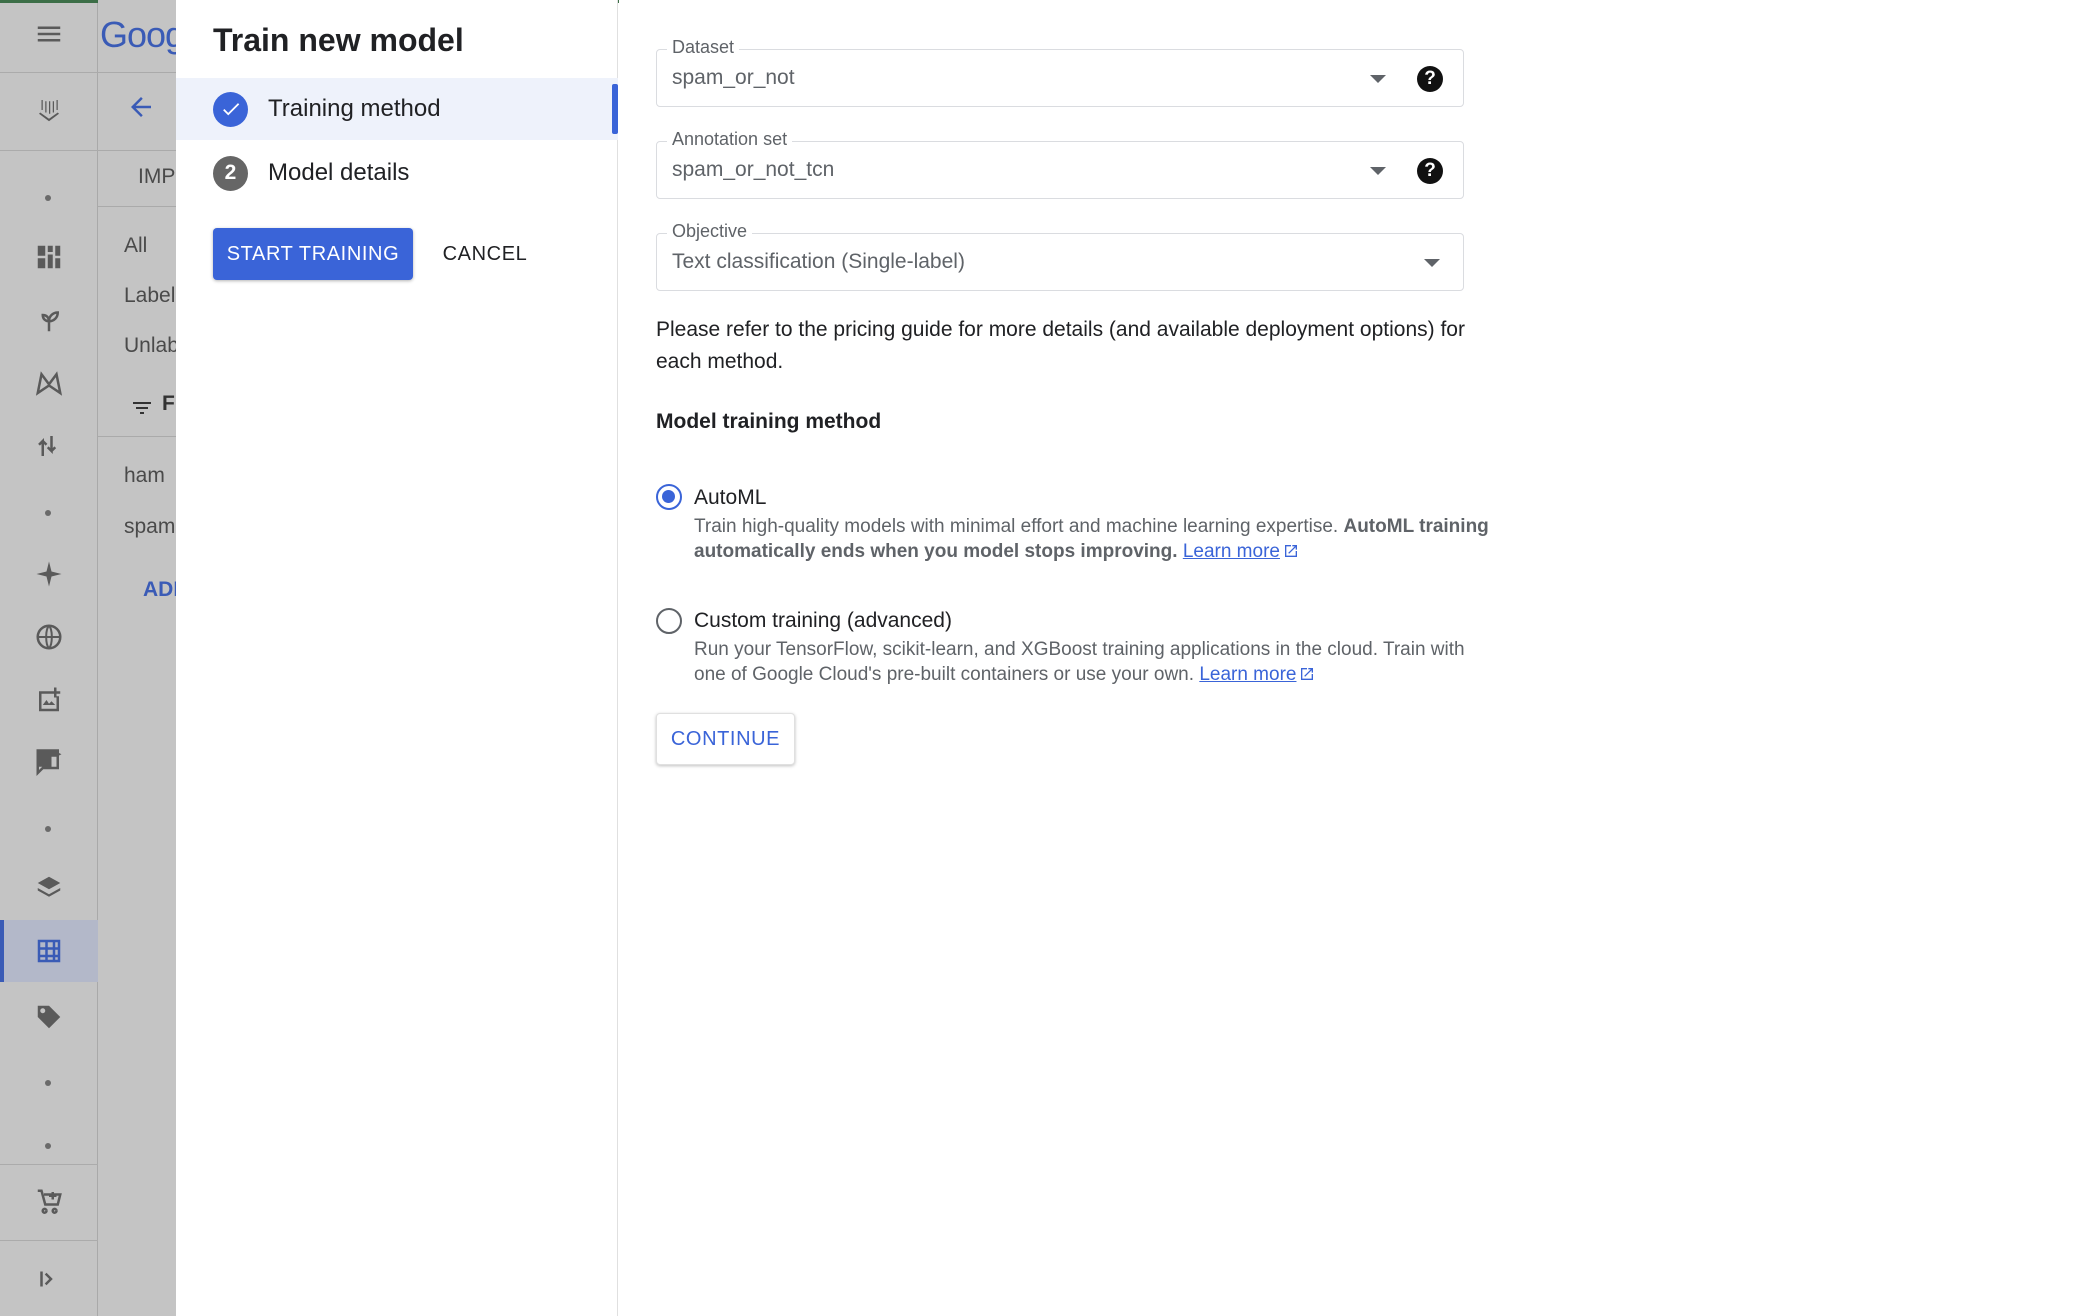  What do you see at coordinates (150, 345) in the screenshot?
I see `filter-unlabeled: Unlab` at bounding box center [150, 345].